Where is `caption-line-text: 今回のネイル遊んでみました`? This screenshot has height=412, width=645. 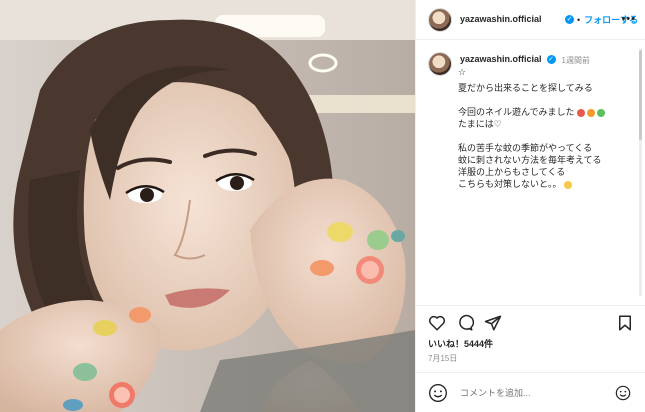
caption-line-text: 今回のネイル遊んでみました is located at coordinates (516, 112).